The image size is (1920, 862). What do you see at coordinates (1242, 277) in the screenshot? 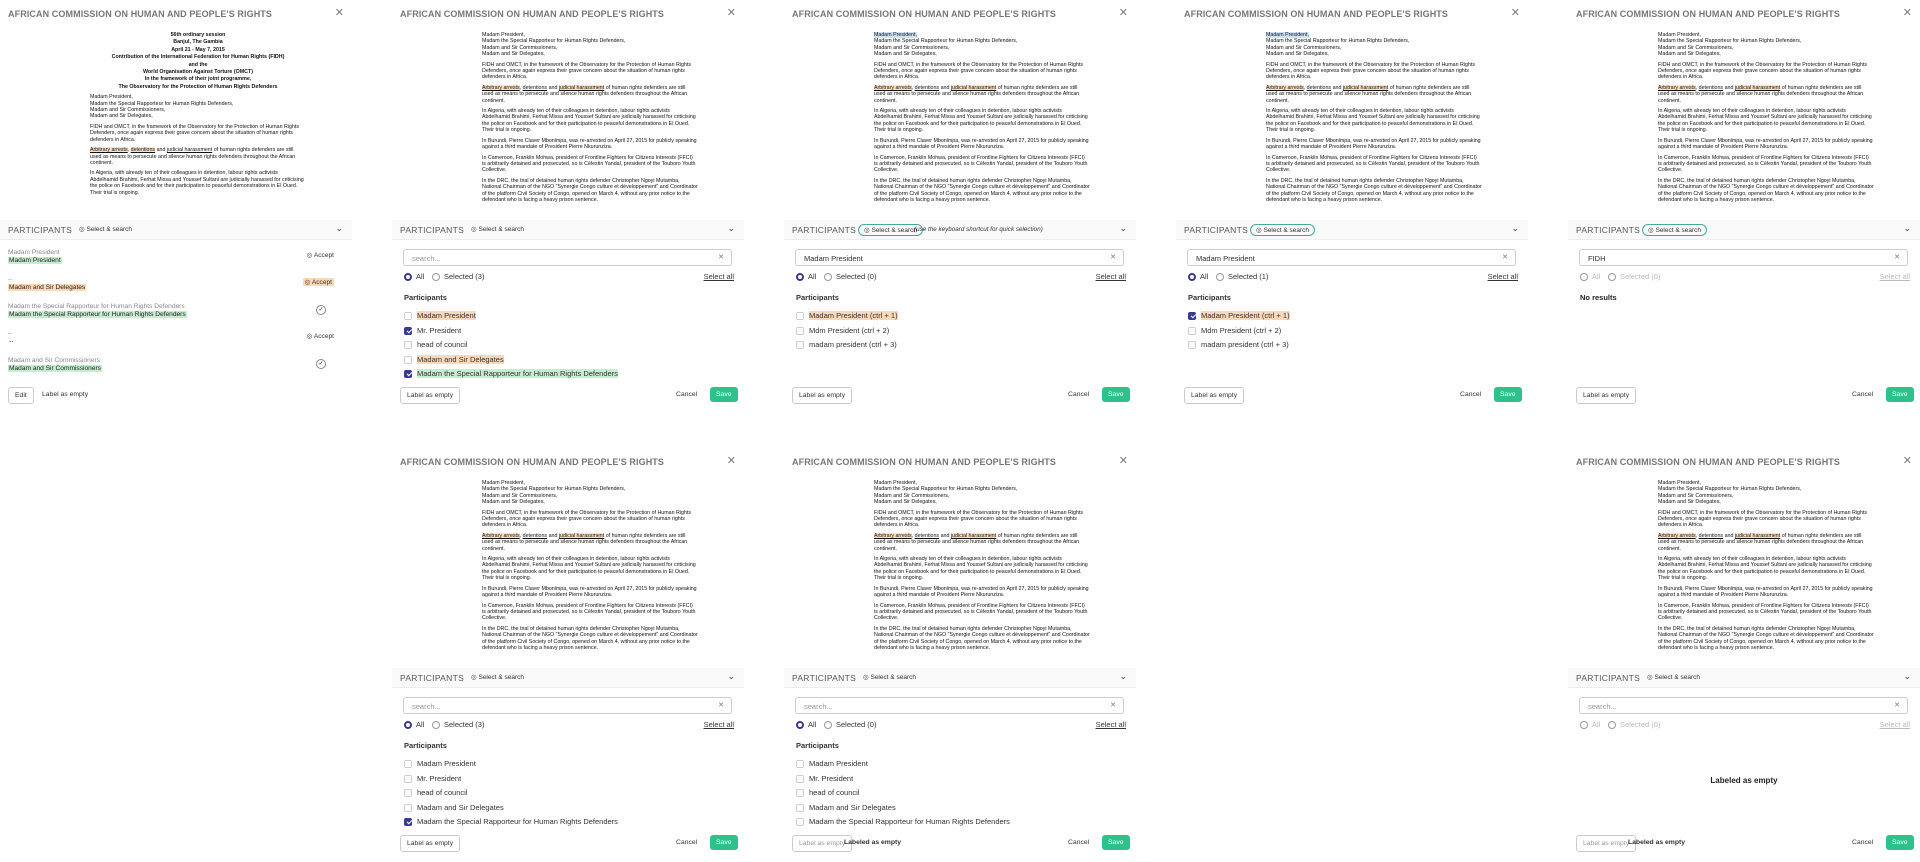
I see `tab-selected: Selected (1)` at bounding box center [1242, 277].